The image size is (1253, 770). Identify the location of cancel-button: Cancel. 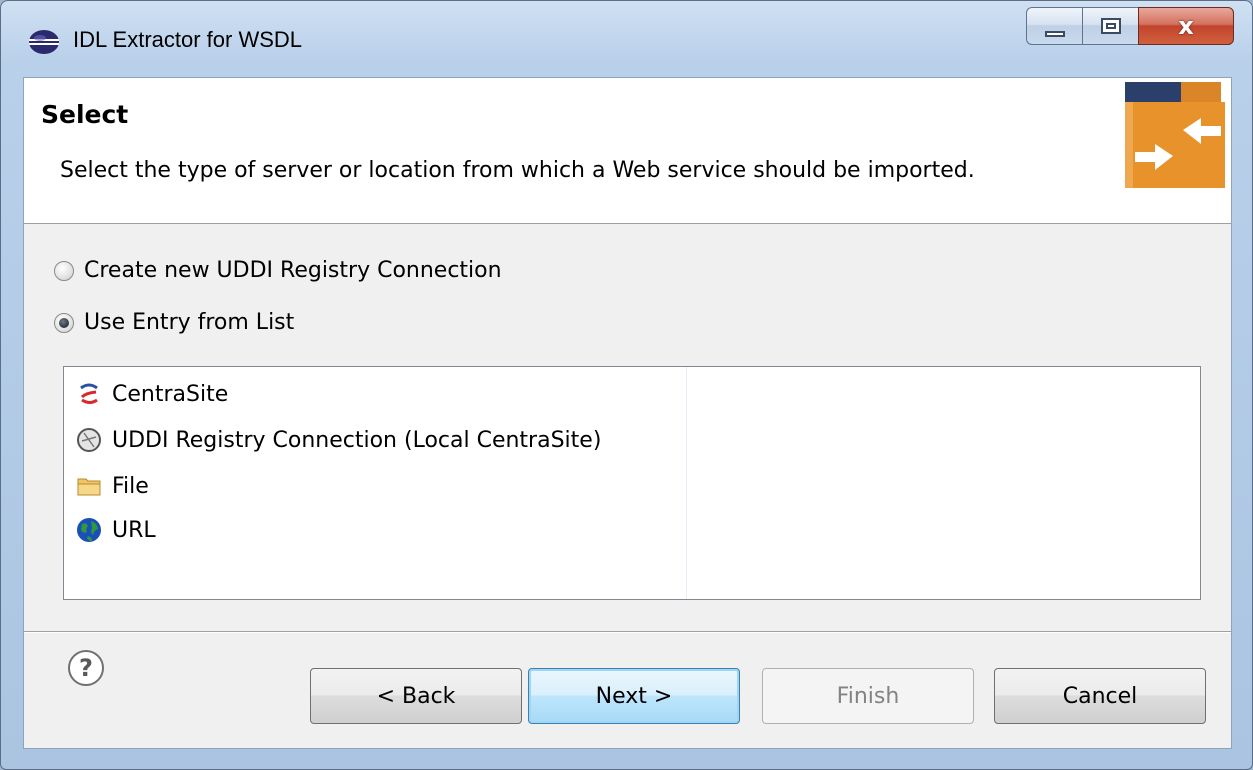
(1100, 696).